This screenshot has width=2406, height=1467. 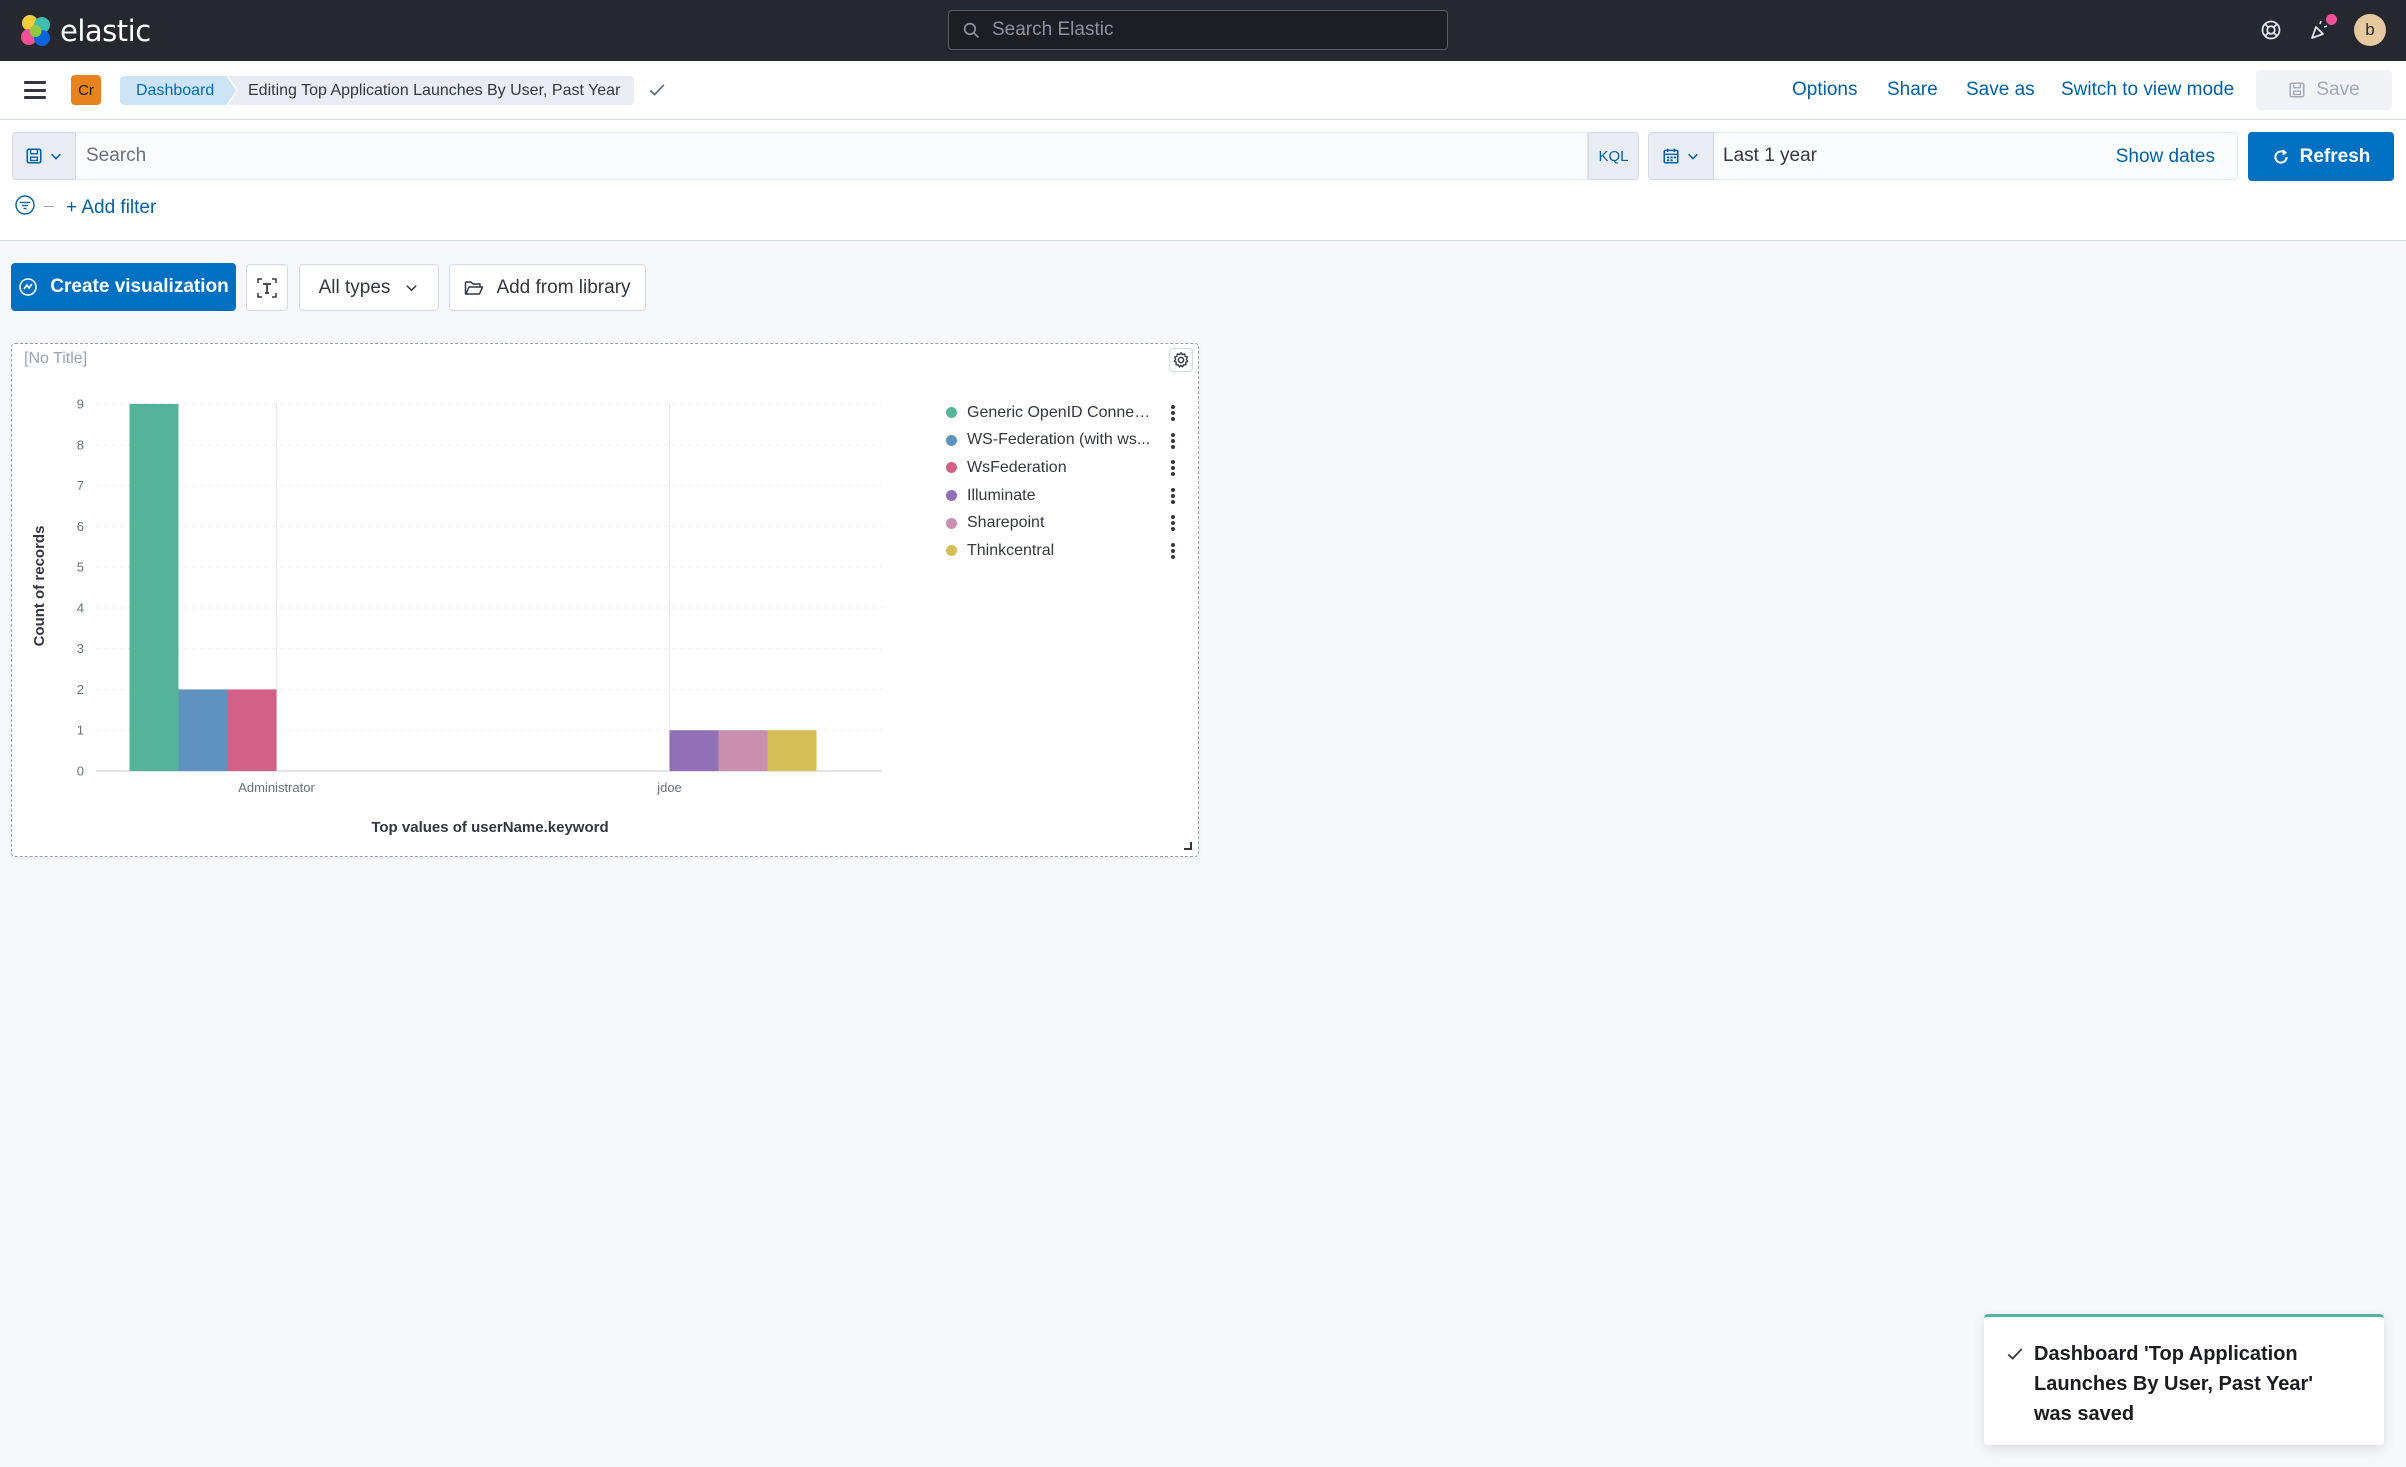 What do you see at coordinates (1912, 90) in the screenshot?
I see `share-link: Share` at bounding box center [1912, 90].